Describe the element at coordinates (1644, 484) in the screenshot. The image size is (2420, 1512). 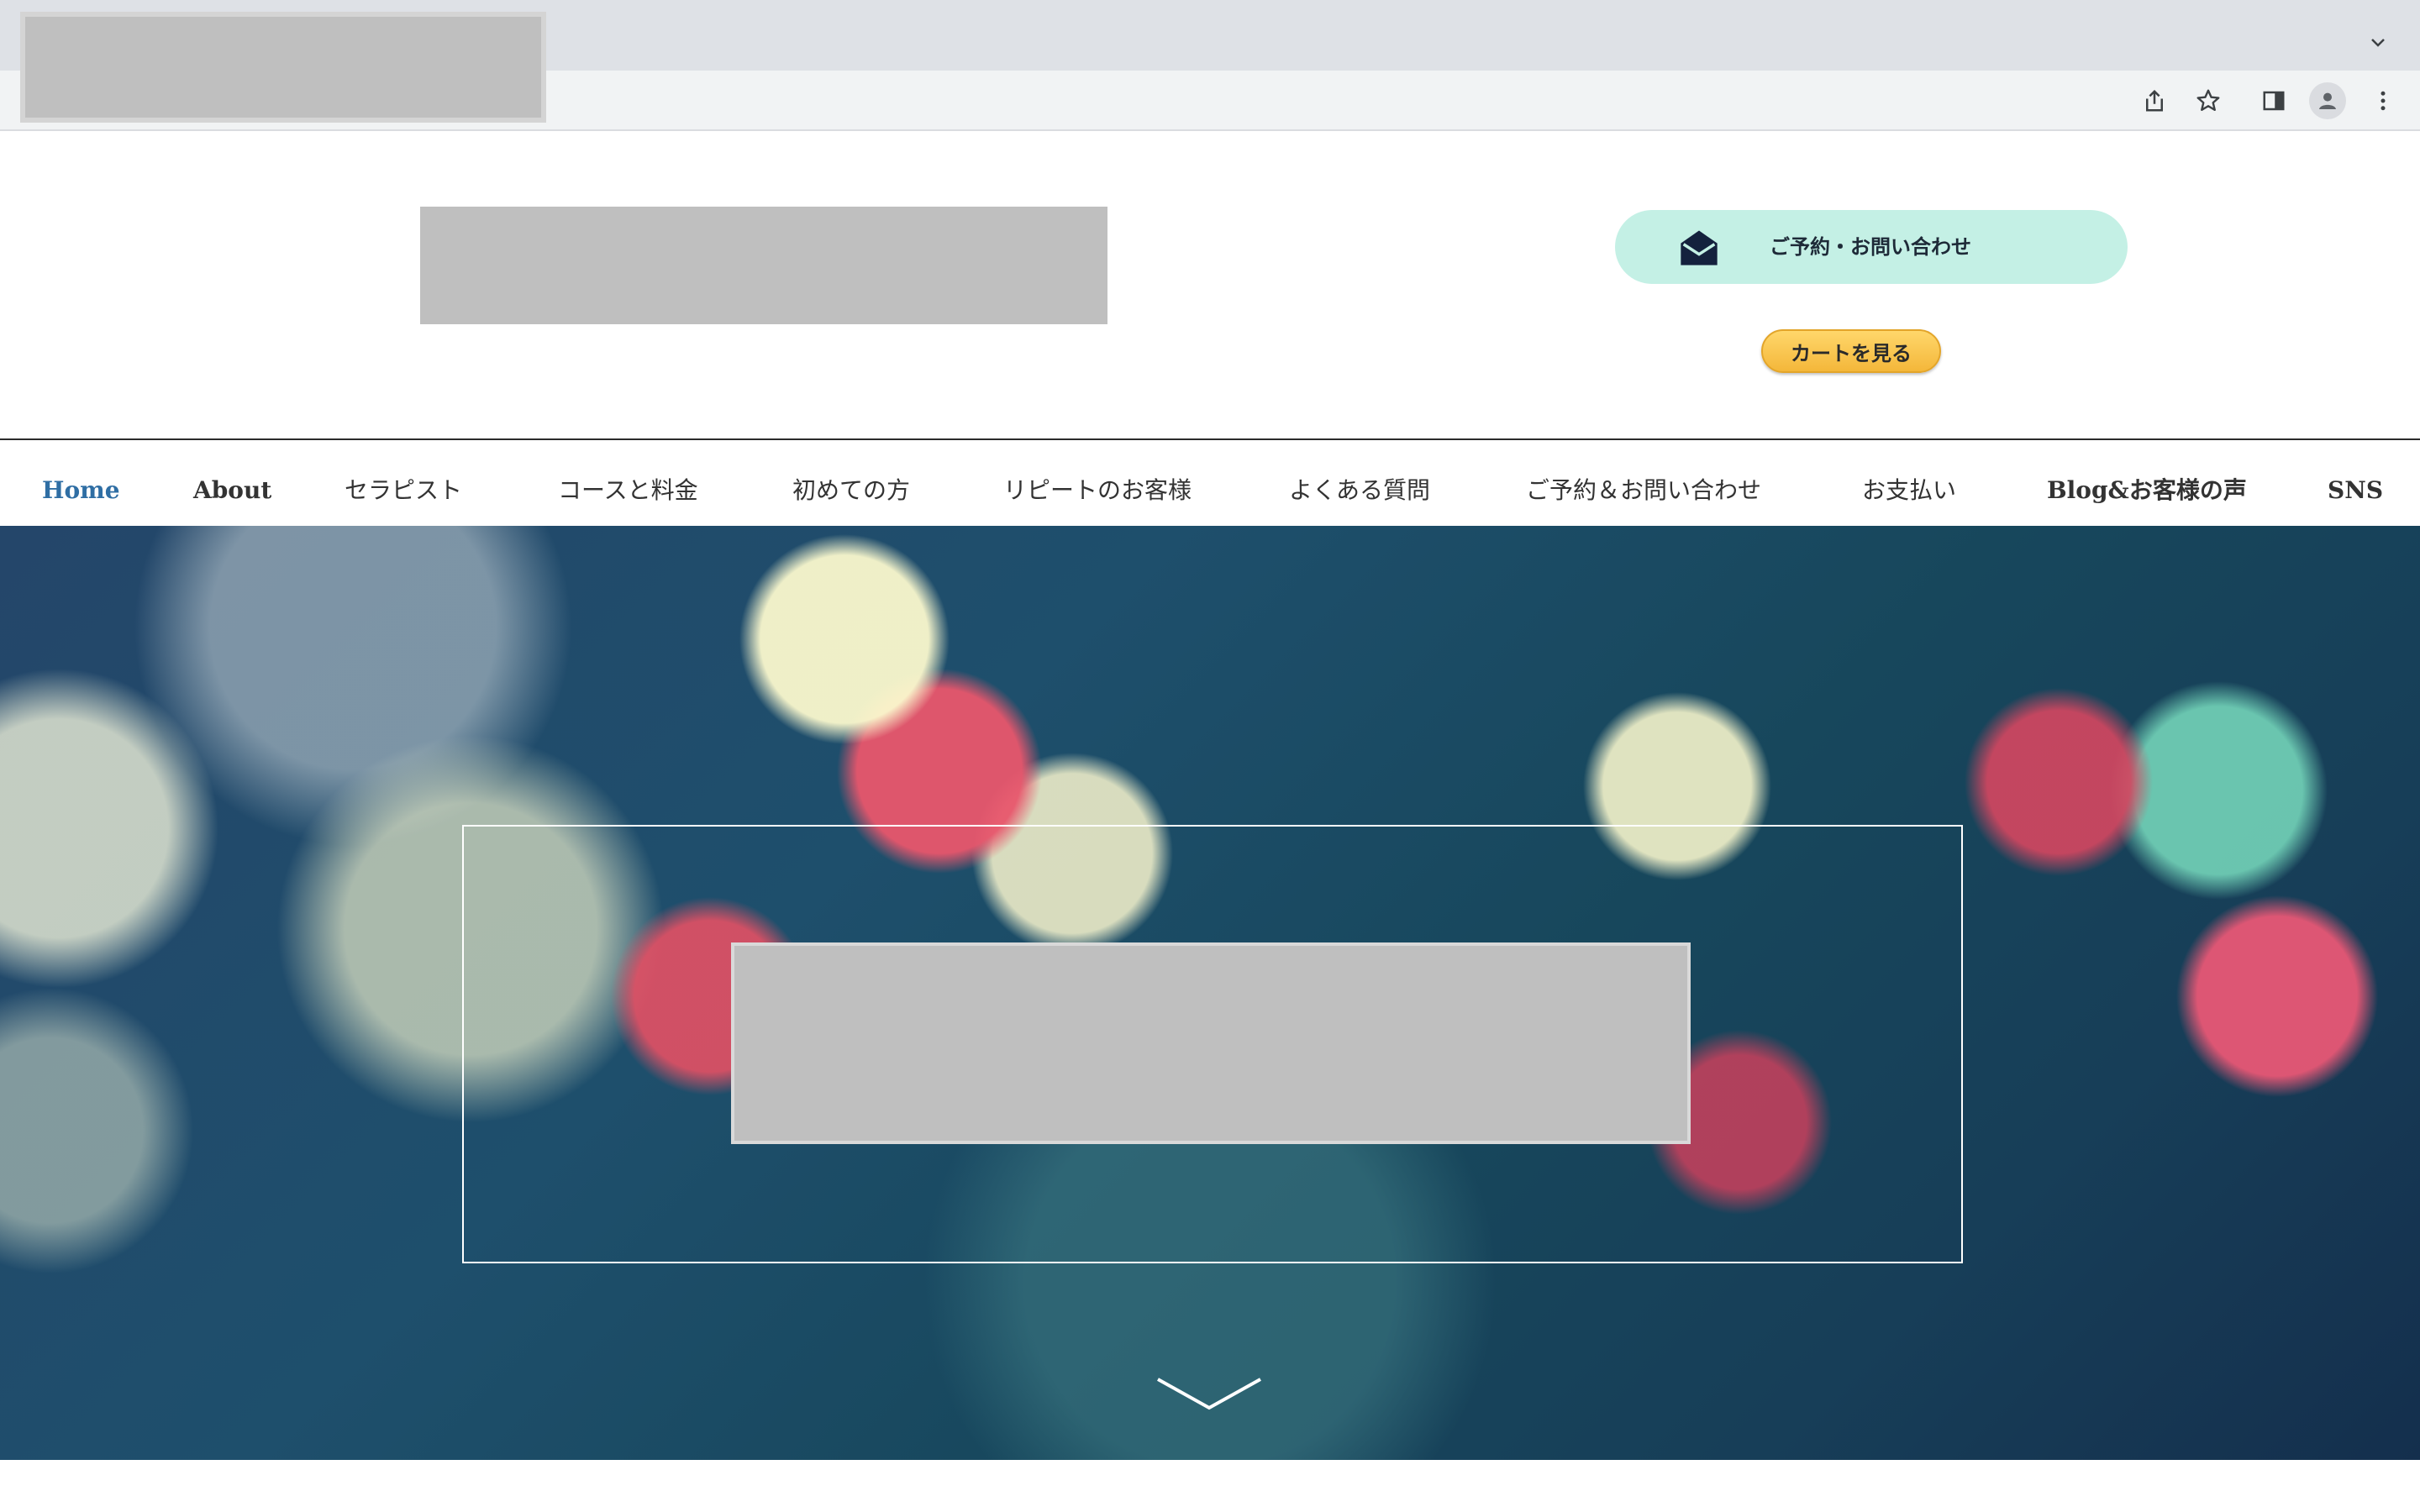
I see `nav-item-booking-contact: ご予約＆お問い合わせ` at that location.